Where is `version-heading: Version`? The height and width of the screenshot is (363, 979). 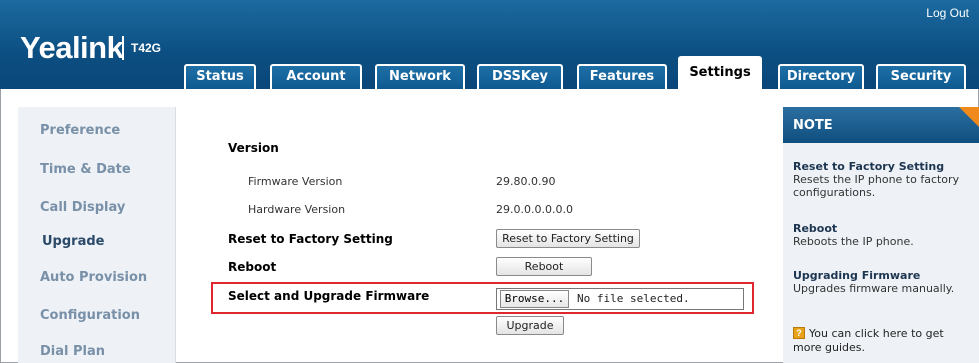
version-heading: Version is located at coordinates (253, 148).